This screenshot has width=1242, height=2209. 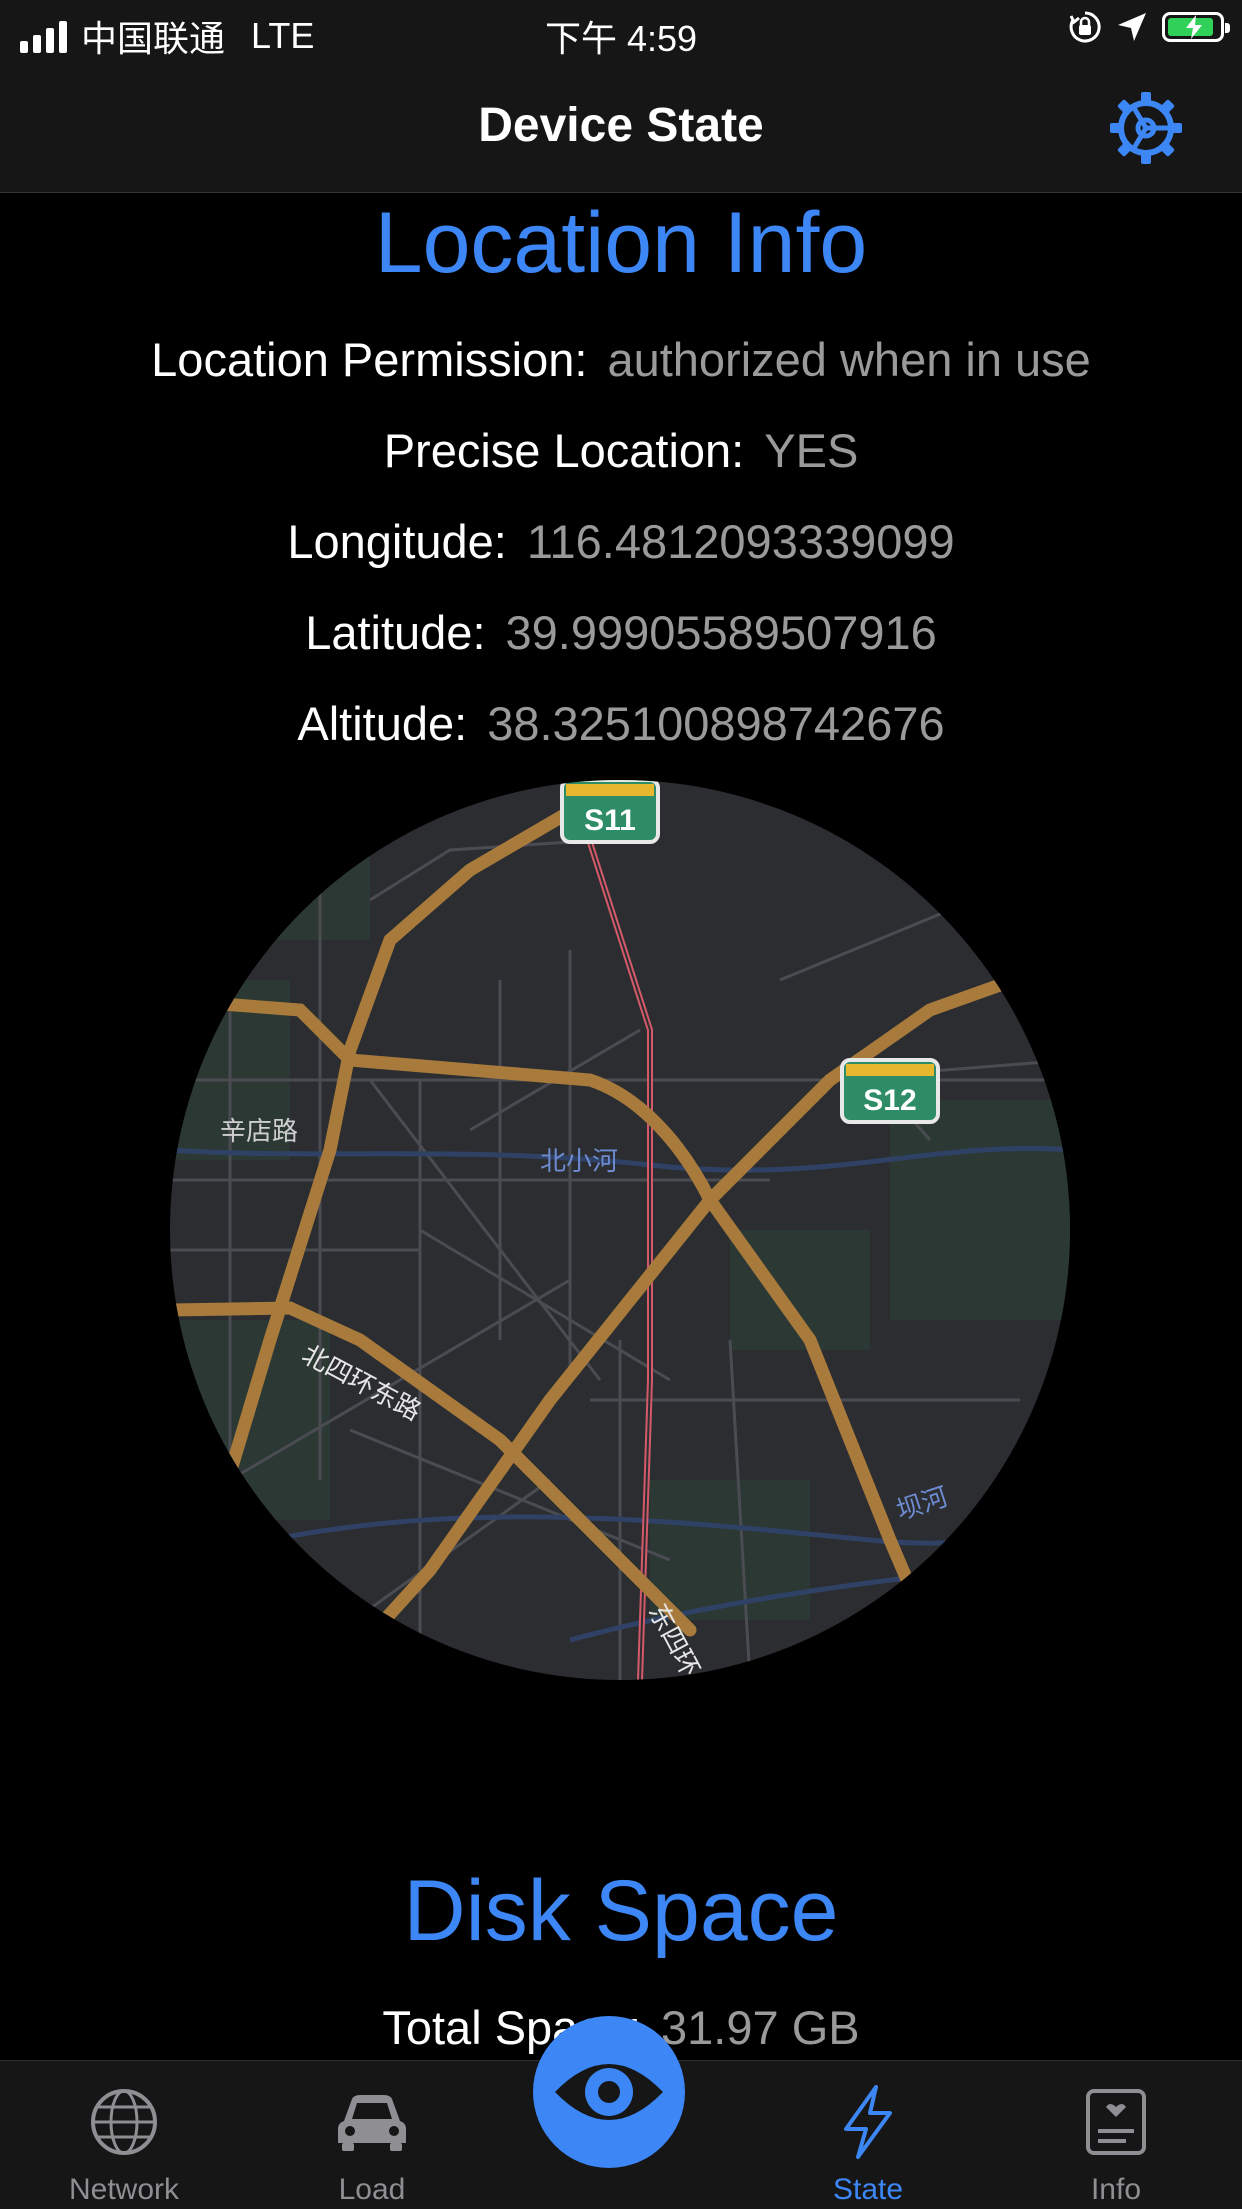 I want to click on settings-button, so click(x=1146, y=128).